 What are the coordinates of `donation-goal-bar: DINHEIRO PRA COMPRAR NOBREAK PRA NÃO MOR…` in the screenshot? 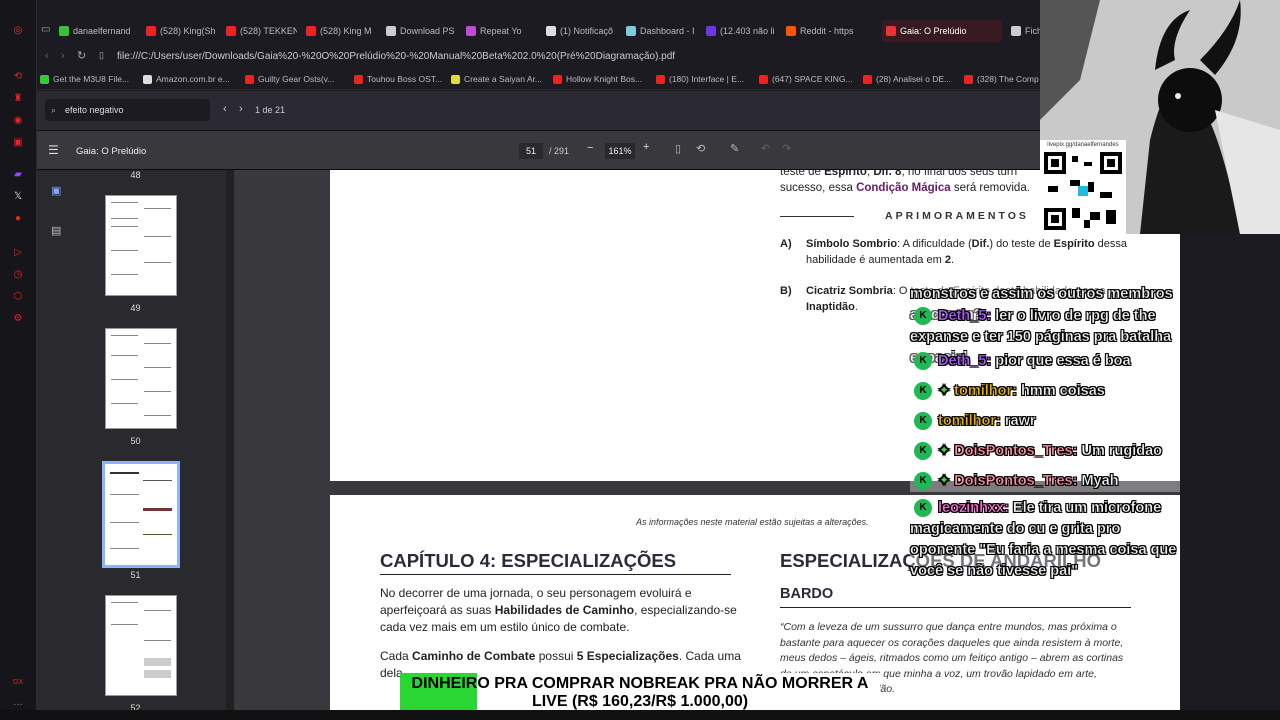 It's located at (640, 693).